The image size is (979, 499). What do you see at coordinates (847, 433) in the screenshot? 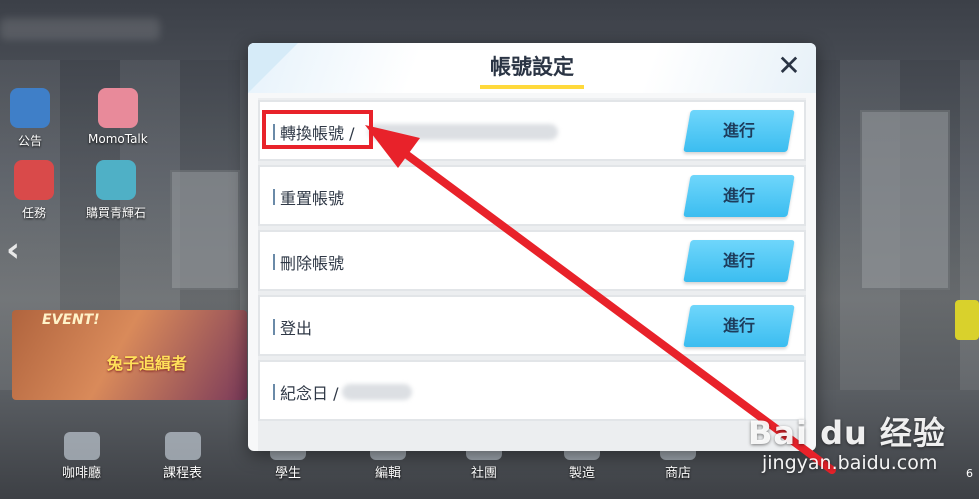
I see `baidu-watermark-logo: Bai du 经验` at bounding box center [847, 433].